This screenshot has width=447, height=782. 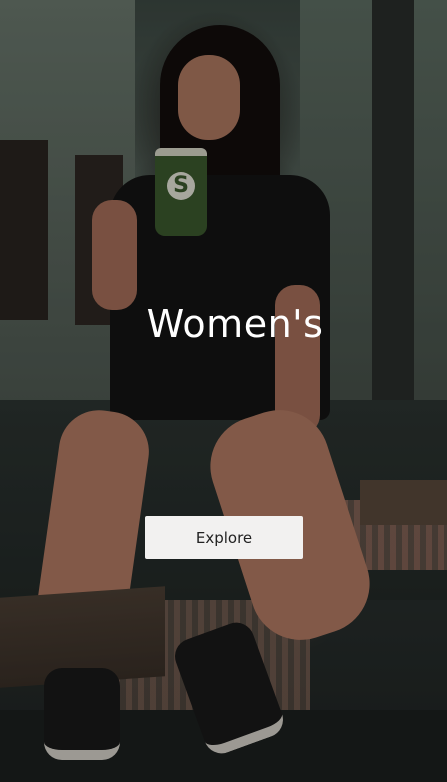 What do you see at coordinates (235, 324) in the screenshot?
I see `hero-title: Women's` at bounding box center [235, 324].